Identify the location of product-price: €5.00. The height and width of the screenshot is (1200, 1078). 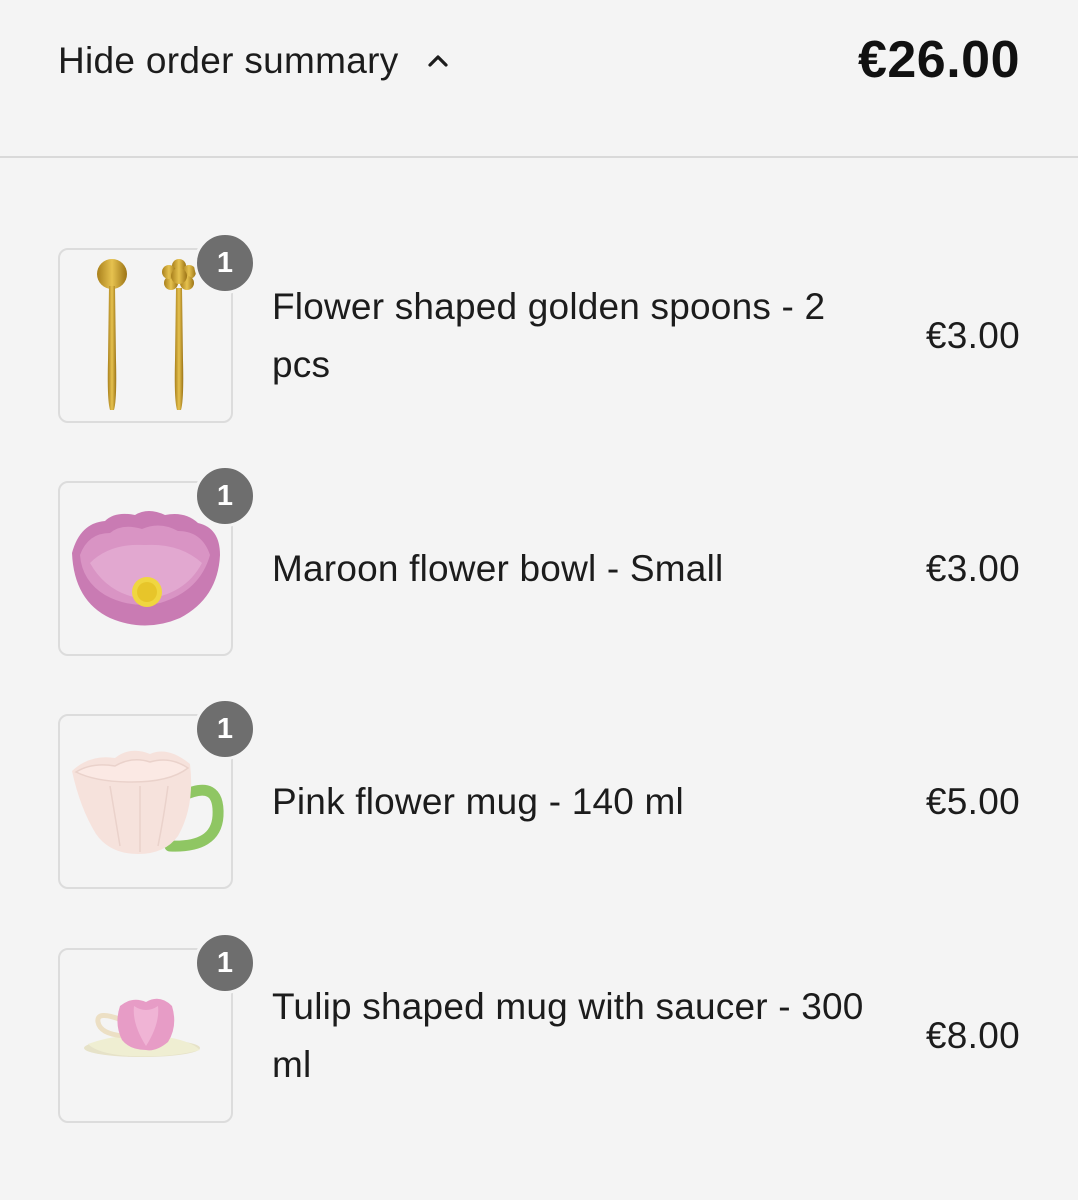
(972, 801).